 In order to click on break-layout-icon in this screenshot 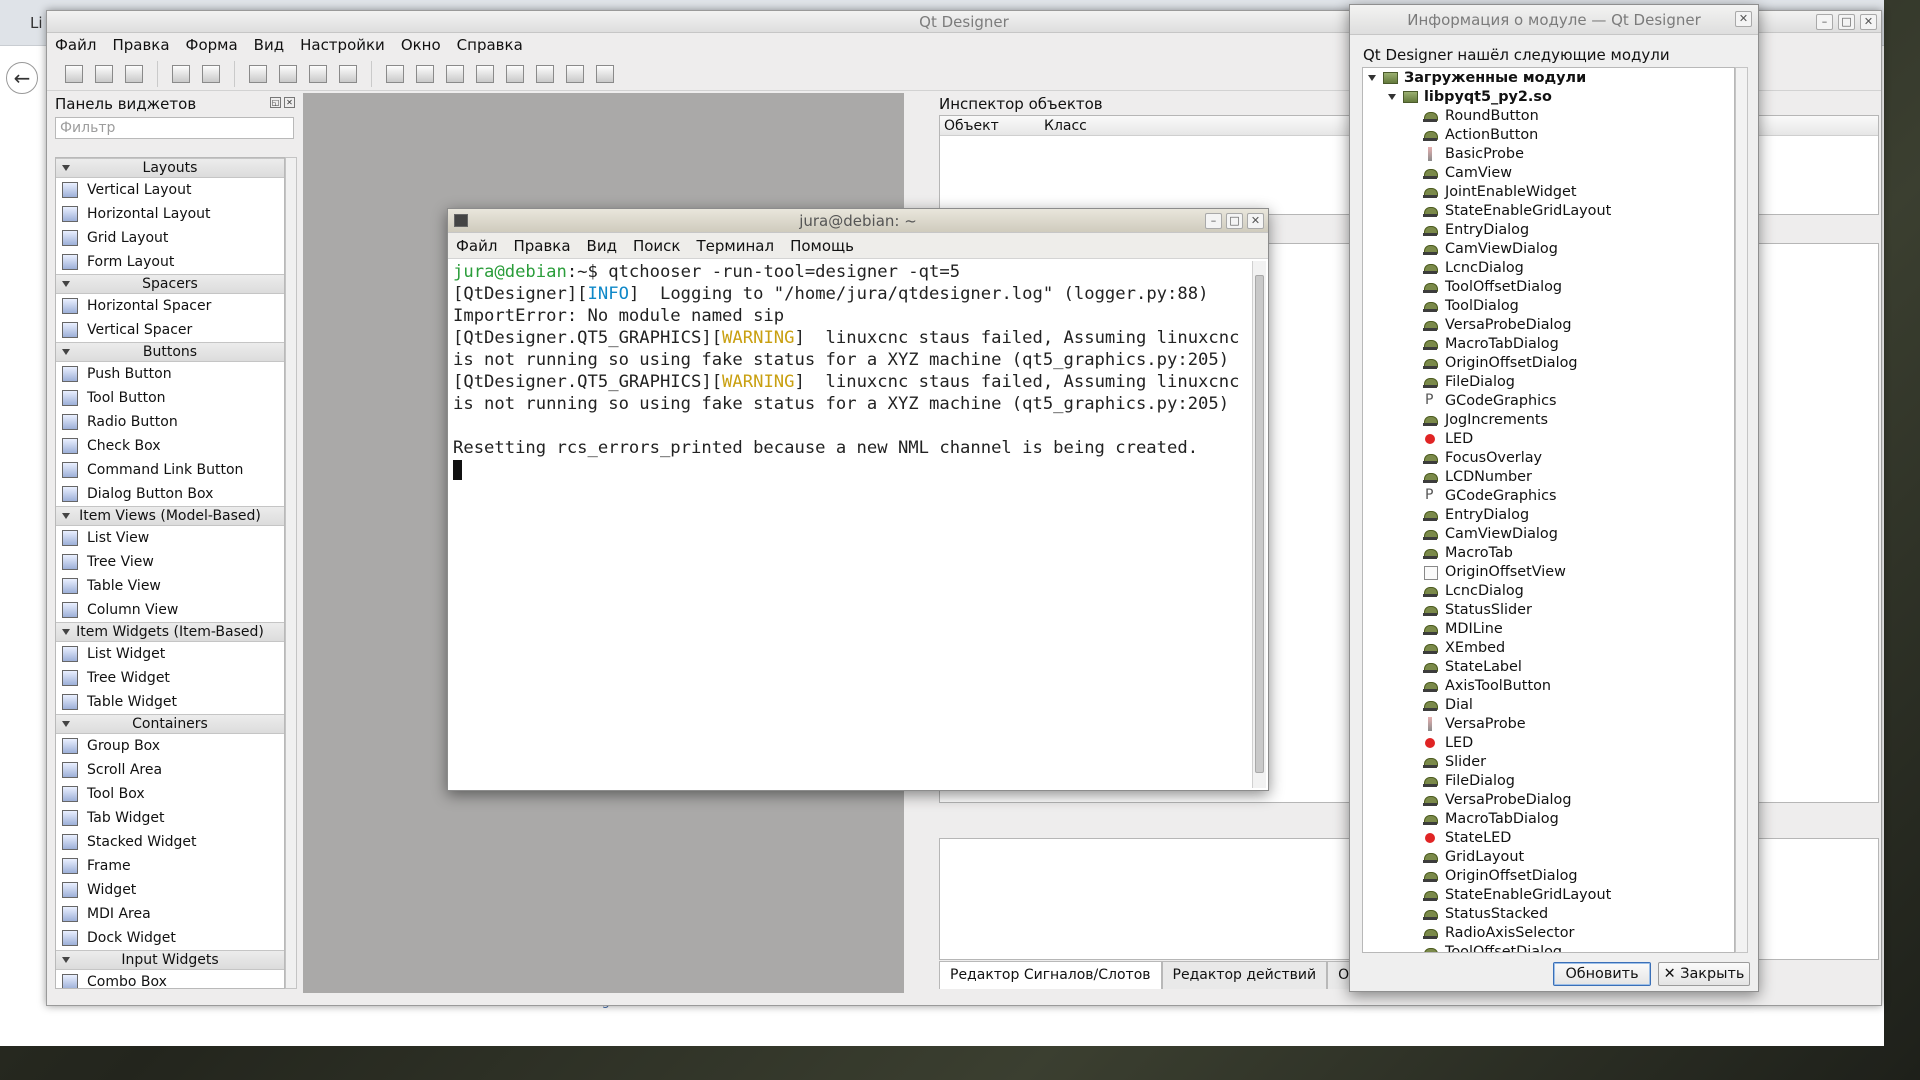, I will do `click(575, 74)`.